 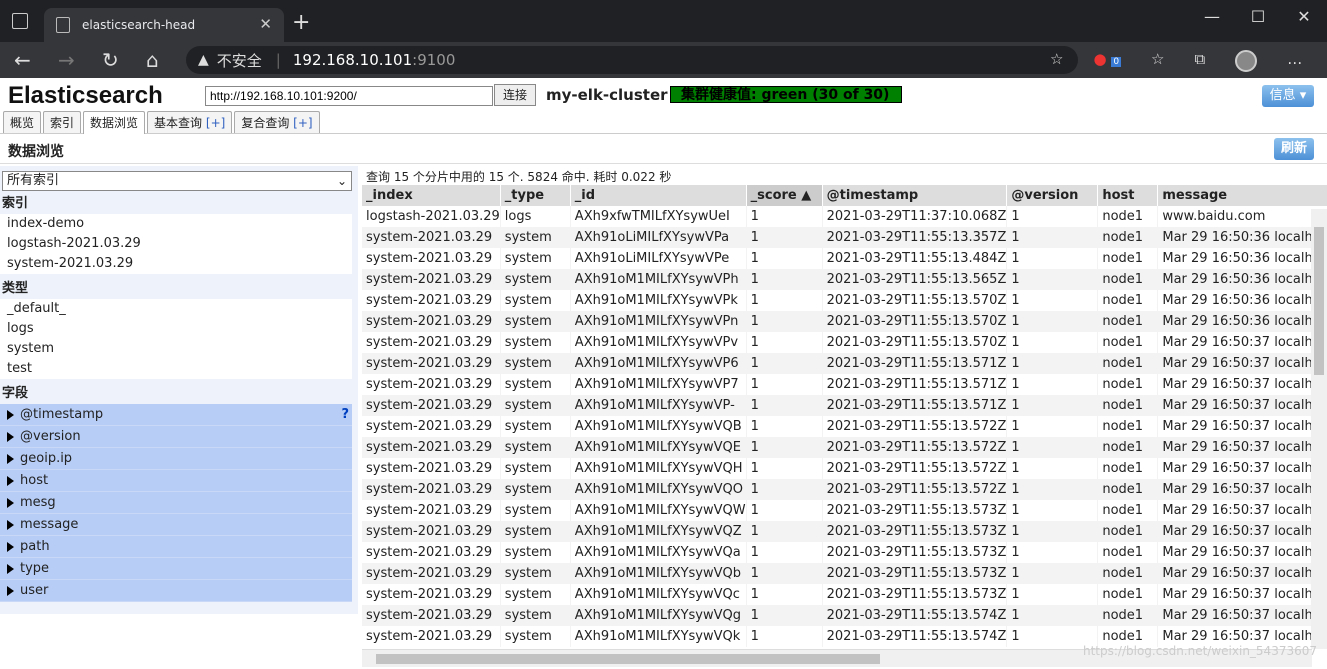 What do you see at coordinates (176, 503) in the screenshot?
I see `field-item: mesg` at bounding box center [176, 503].